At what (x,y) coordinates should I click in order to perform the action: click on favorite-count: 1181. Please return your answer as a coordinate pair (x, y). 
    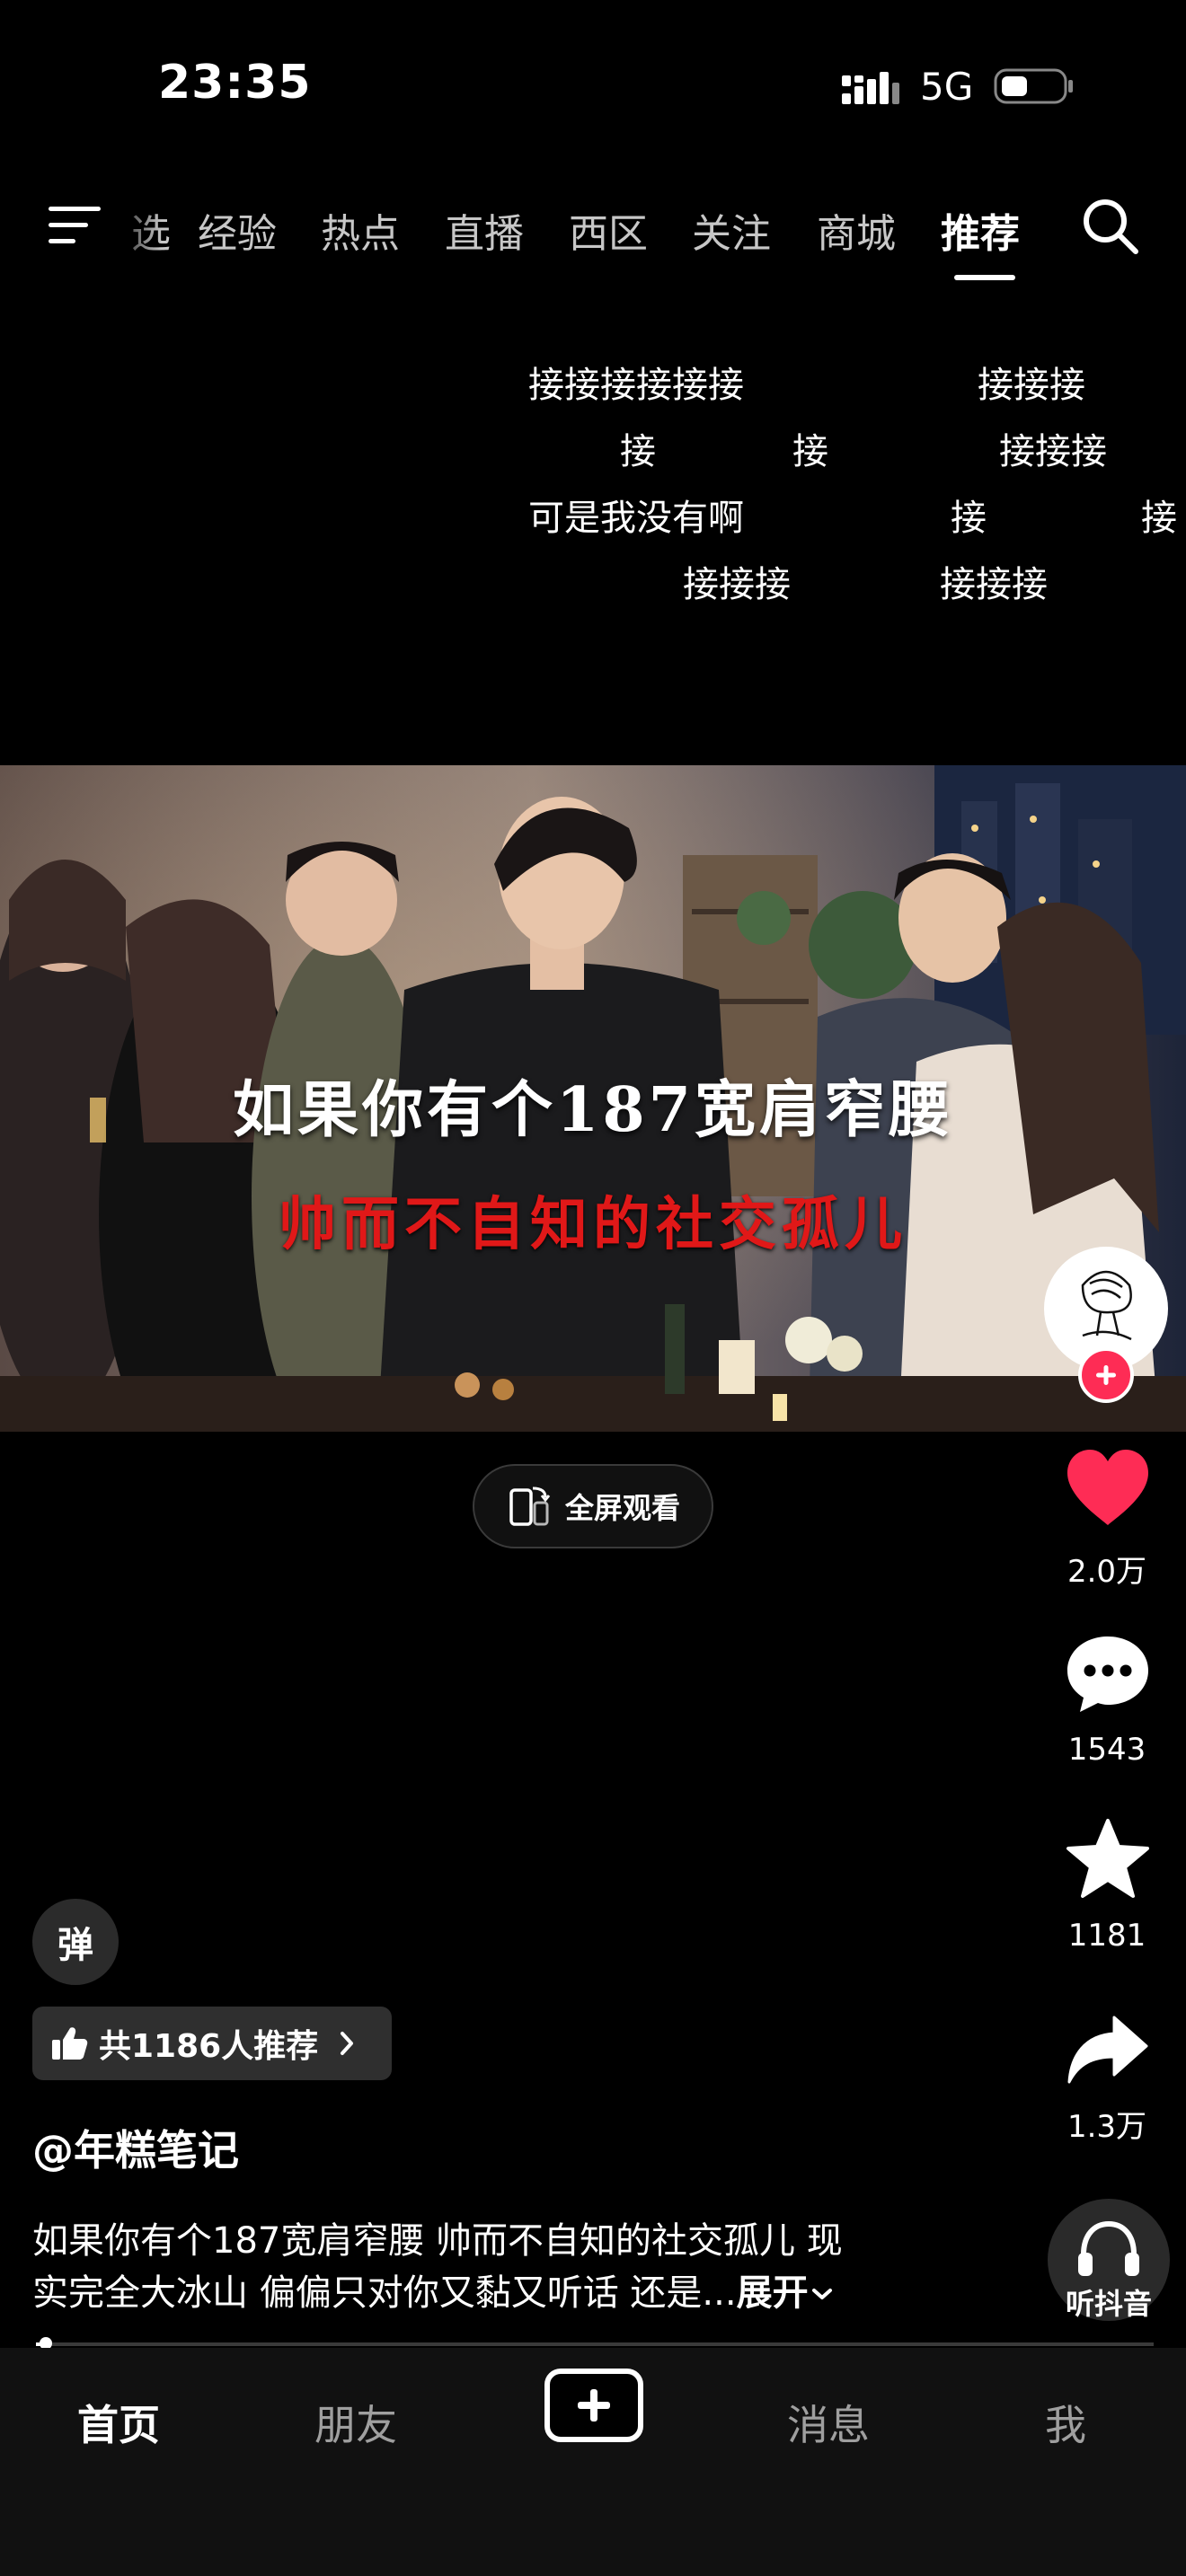
    Looking at the image, I should click on (1106, 1936).